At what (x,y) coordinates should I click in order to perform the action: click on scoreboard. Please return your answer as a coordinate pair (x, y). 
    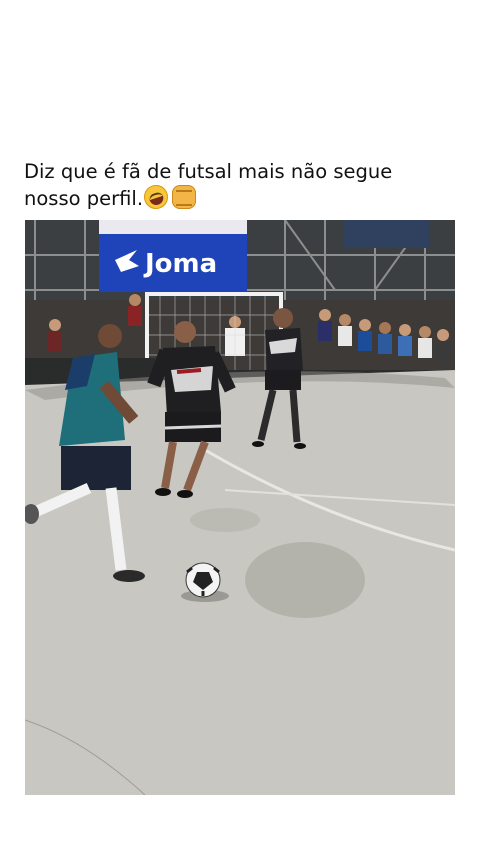
    Looking at the image, I should click on (386, 234).